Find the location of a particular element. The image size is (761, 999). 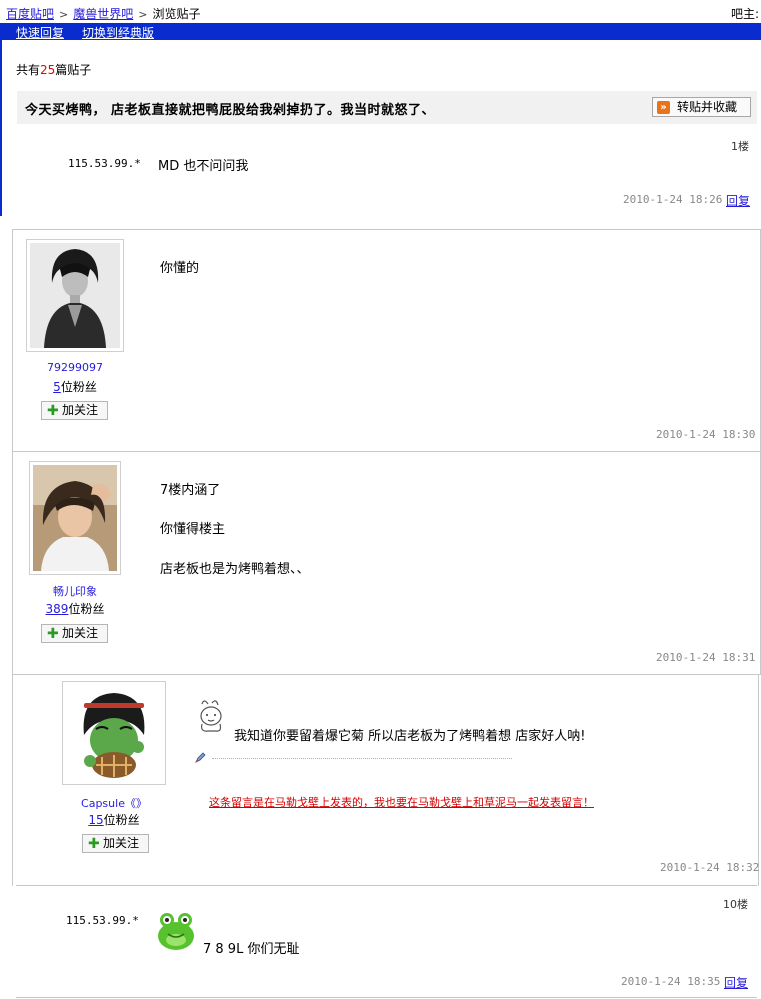

repost-favorite-button: » 转贴并收藏 is located at coordinates (701, 107).